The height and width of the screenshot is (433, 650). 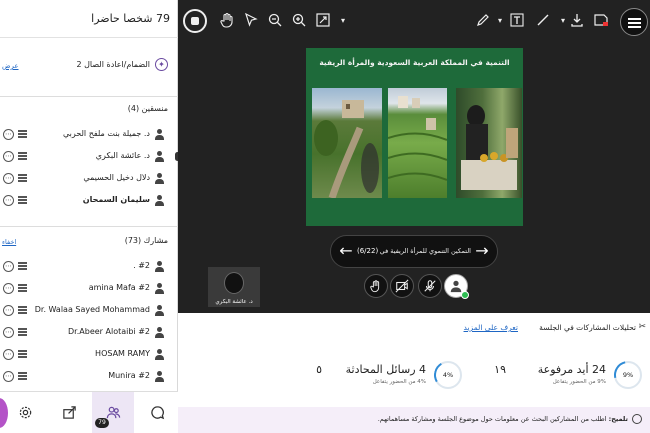 I want to click on participants-hide-link: اخفاء, so click(x=9, y=242).